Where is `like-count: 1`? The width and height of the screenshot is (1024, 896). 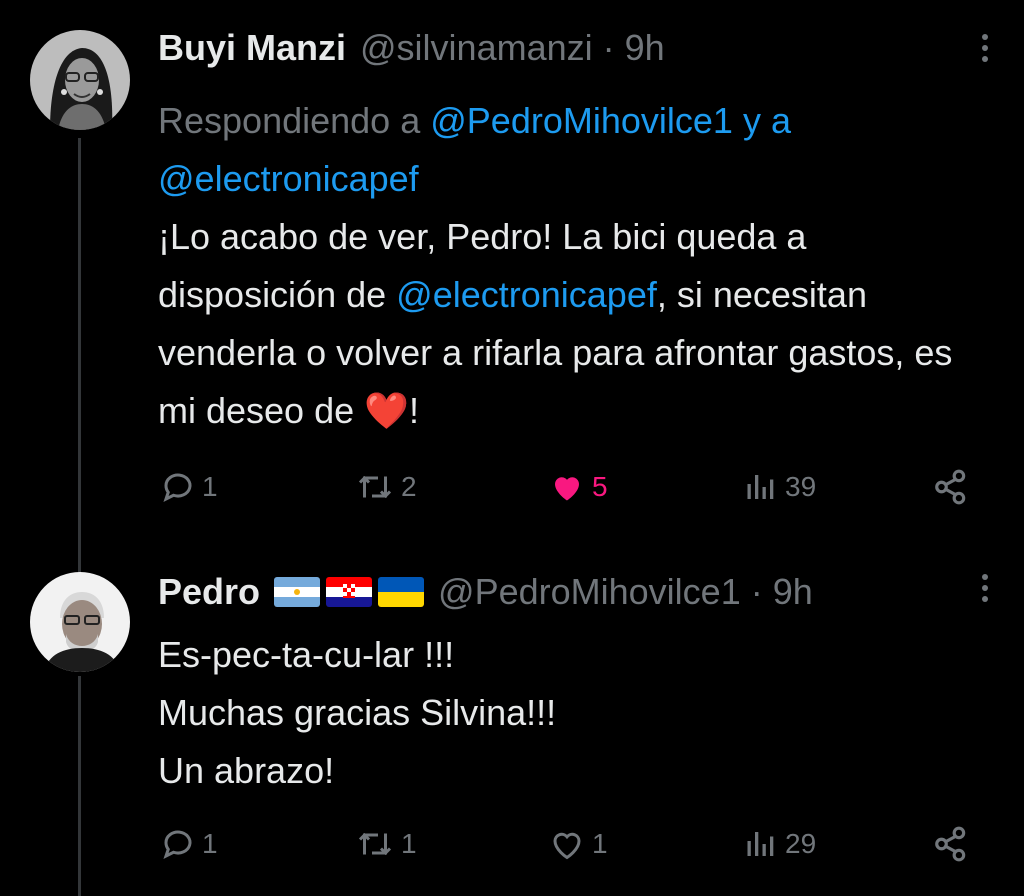 like-count: 1 is located at coordinates (600, 843).